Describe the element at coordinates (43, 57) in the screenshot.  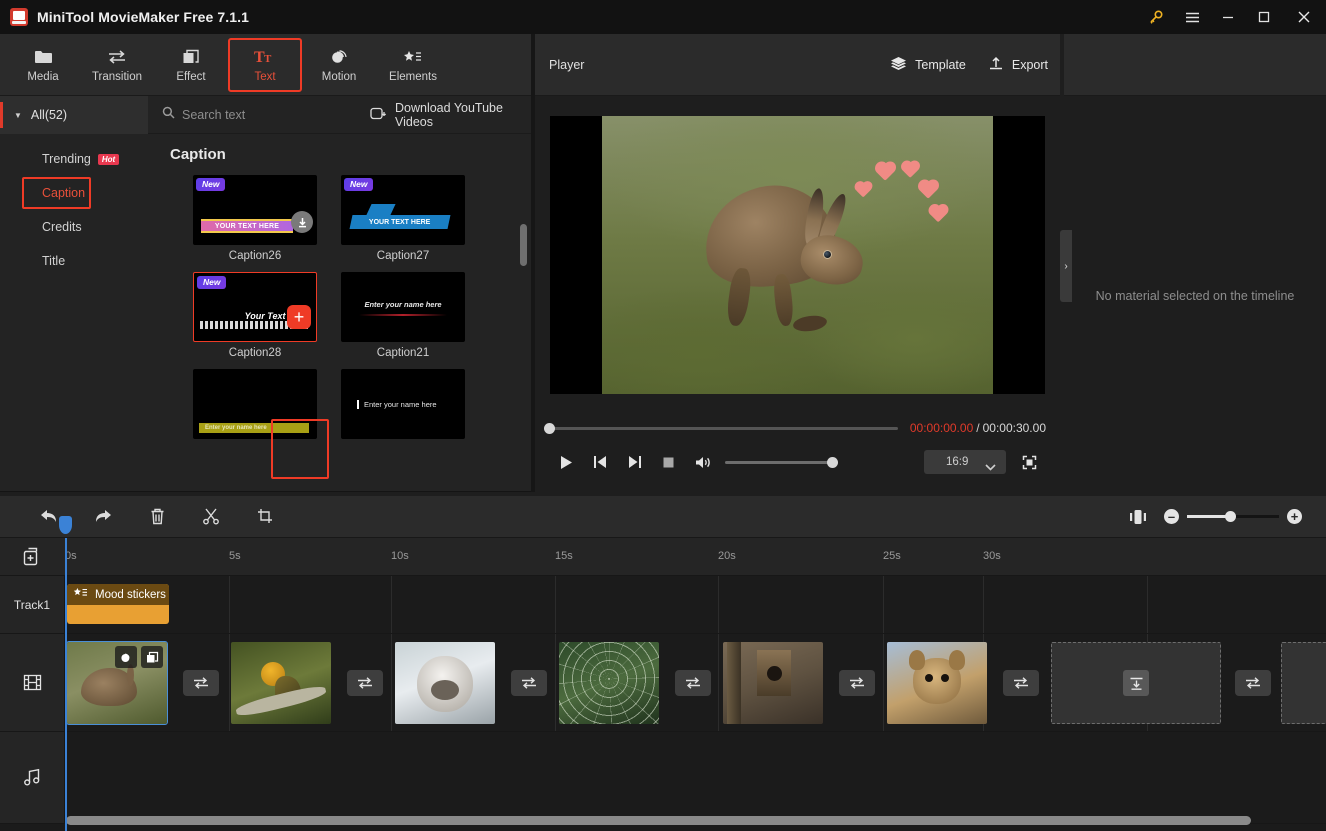
I see `folder-icon` at that location.